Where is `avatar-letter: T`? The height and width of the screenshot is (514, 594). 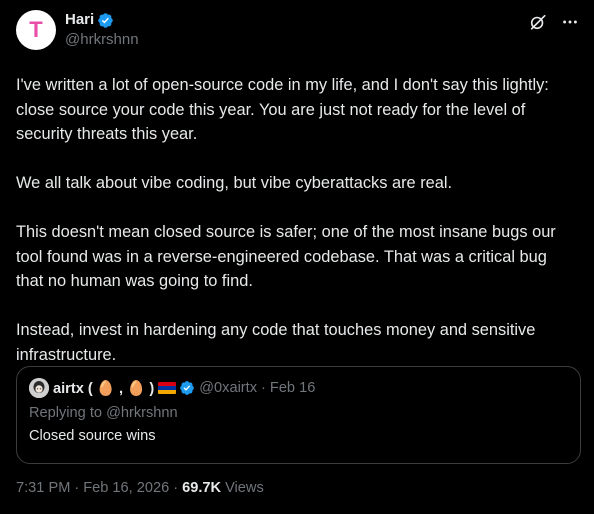
avatar-letter: T is located at coordinates (36, 29).